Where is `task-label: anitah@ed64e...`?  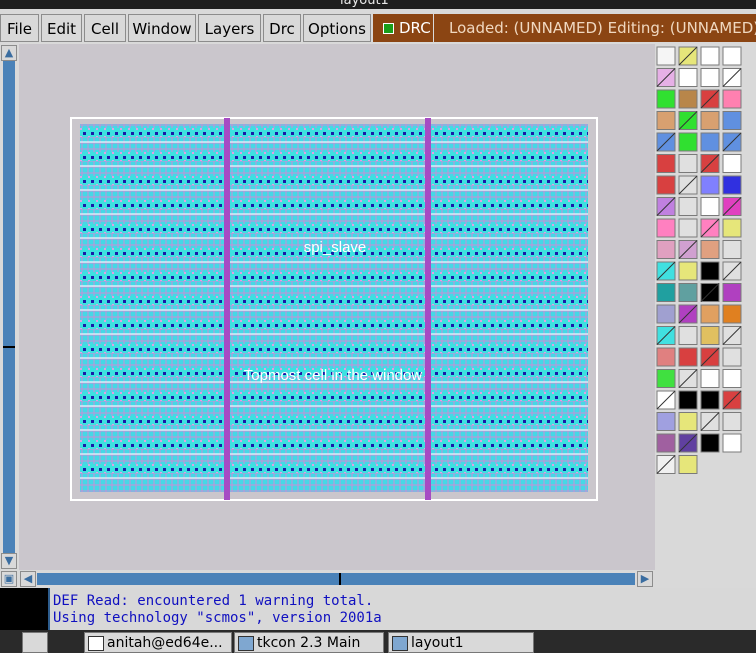 task-label: anitah@ed64e... is located at coordinates (165, 643).